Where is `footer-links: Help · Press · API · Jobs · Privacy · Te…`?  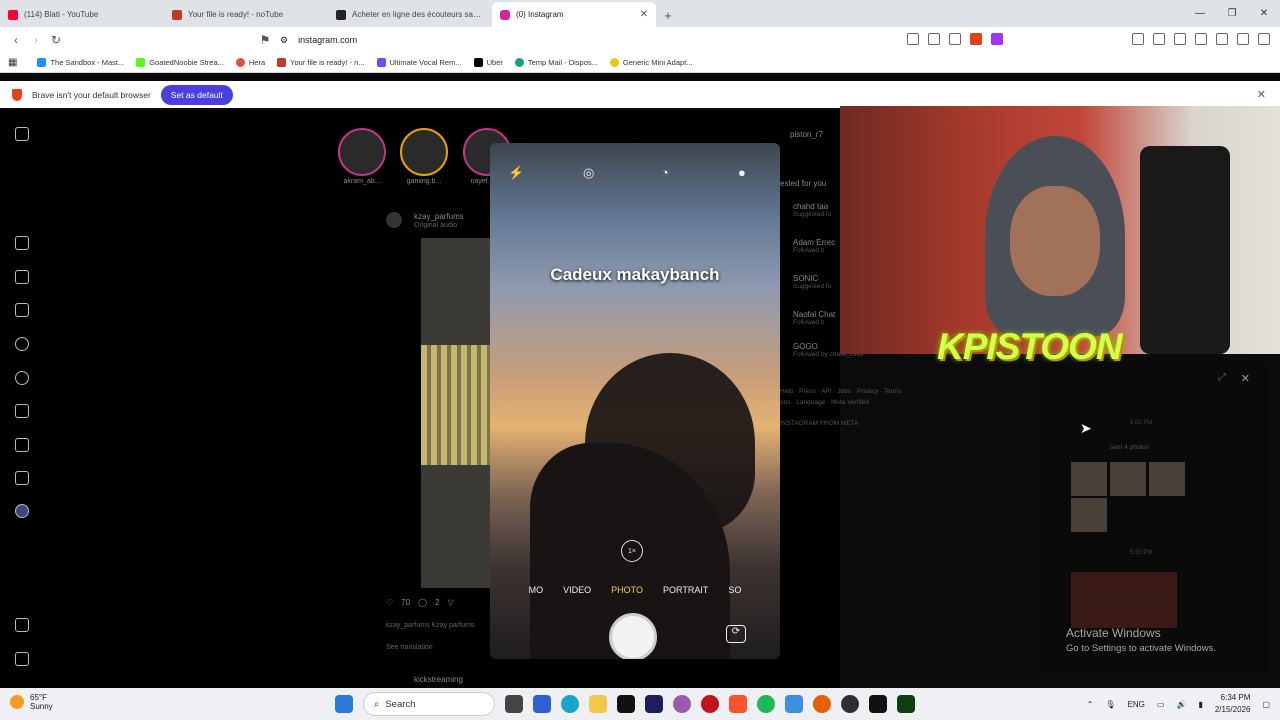 footer-links: Help · Press · API · Jobs · Privacy · Te… is located at coordinates (841, 391).